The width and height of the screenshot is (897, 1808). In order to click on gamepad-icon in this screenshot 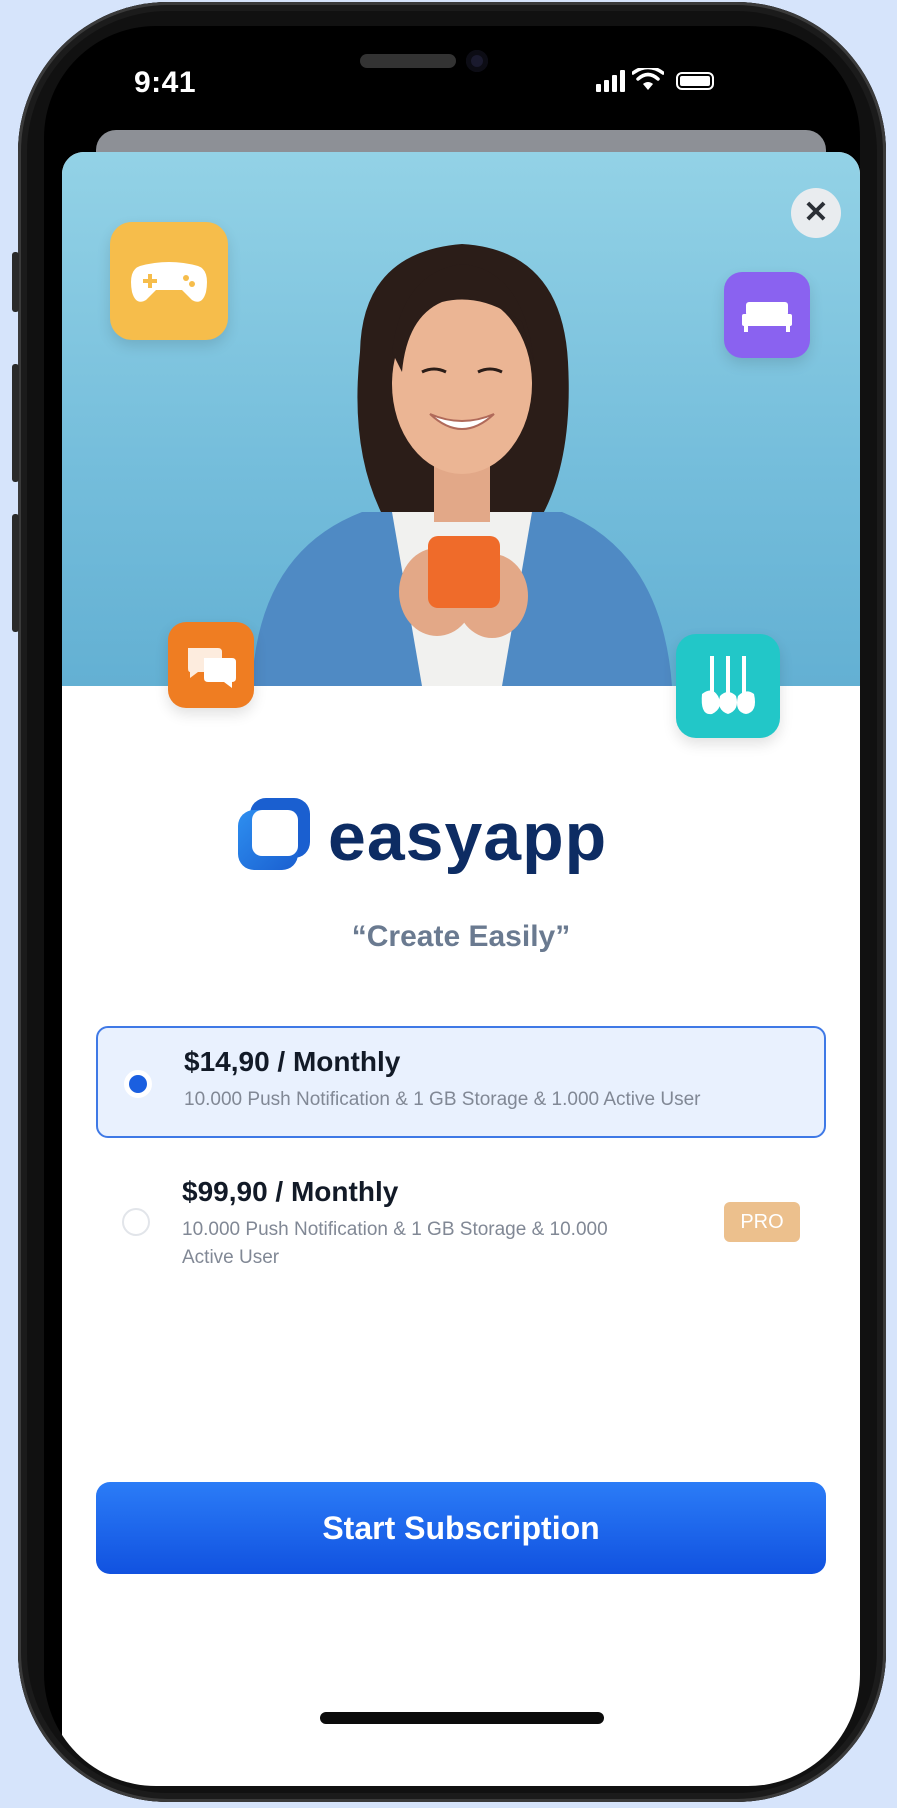, I will do `click(169, 282)`.